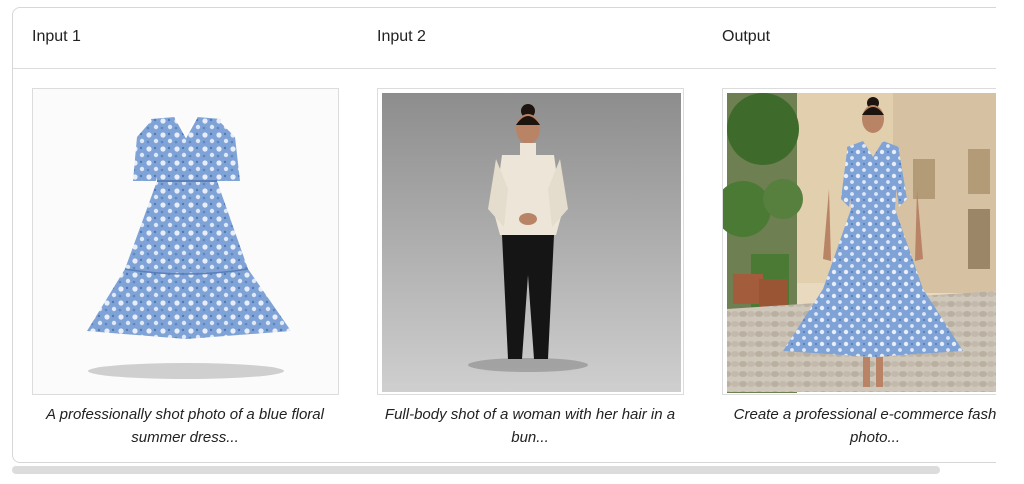 The image size is (1024, 484). What do you see at coordinates (746, 36) in the screenshot?
I see `column-header-output: Output` at bounding box center [746, 36].